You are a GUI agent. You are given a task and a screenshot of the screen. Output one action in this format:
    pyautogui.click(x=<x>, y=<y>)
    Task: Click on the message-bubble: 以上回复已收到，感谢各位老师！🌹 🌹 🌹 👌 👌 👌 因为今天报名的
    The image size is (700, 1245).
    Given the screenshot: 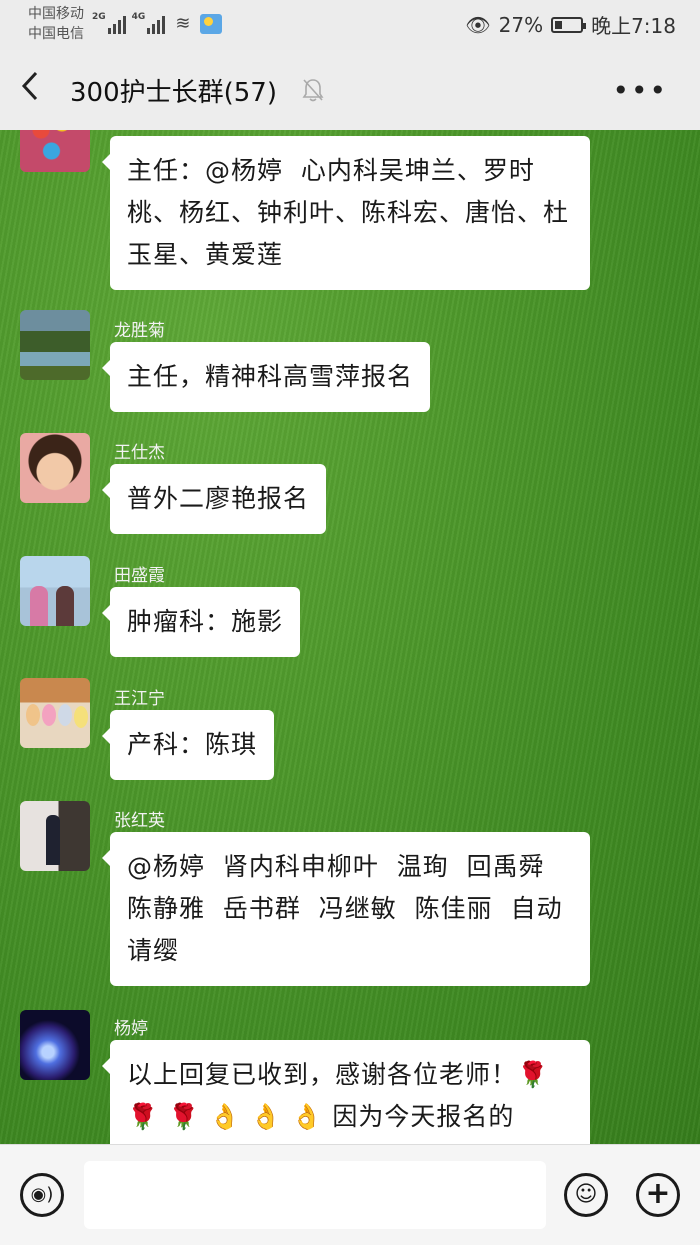 What is the action you would take?
    pyautogui.click(x=346, y=1092)
    